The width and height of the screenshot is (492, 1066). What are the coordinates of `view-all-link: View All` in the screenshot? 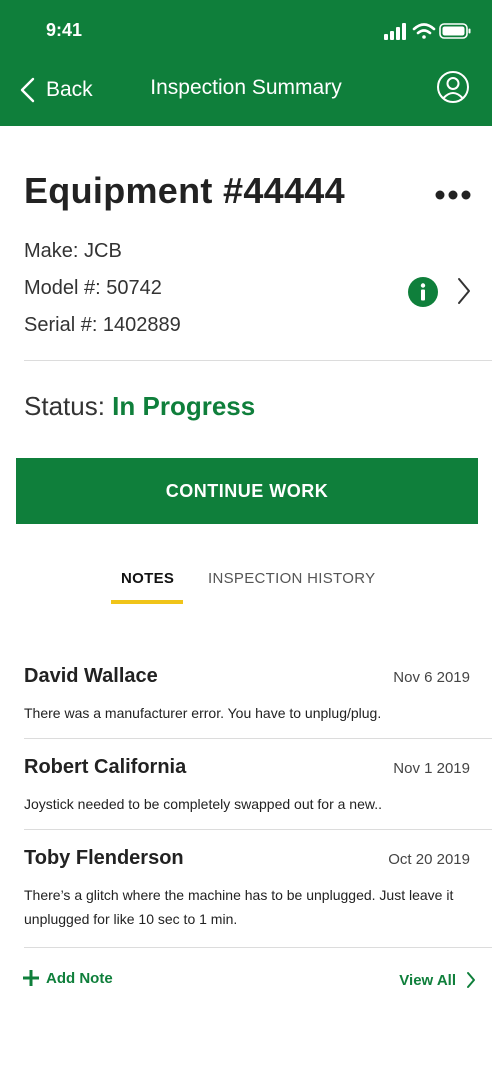 It's located at (437, 980).